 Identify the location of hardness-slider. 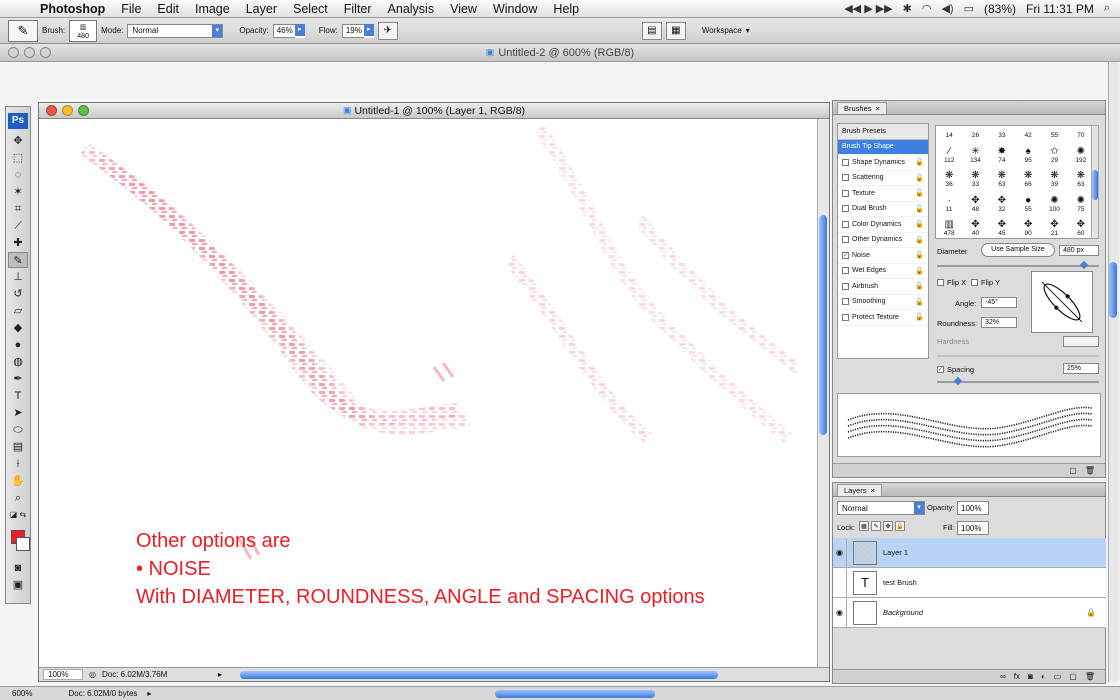
(1018, 356).